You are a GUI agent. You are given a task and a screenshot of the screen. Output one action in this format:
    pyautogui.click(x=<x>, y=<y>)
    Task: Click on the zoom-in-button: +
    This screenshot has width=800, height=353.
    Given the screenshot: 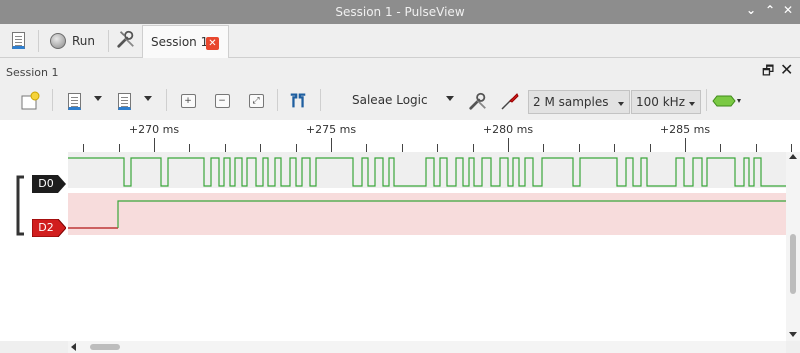 What is the action you would take?
    pyautogui.click(x=188, y=101)
    